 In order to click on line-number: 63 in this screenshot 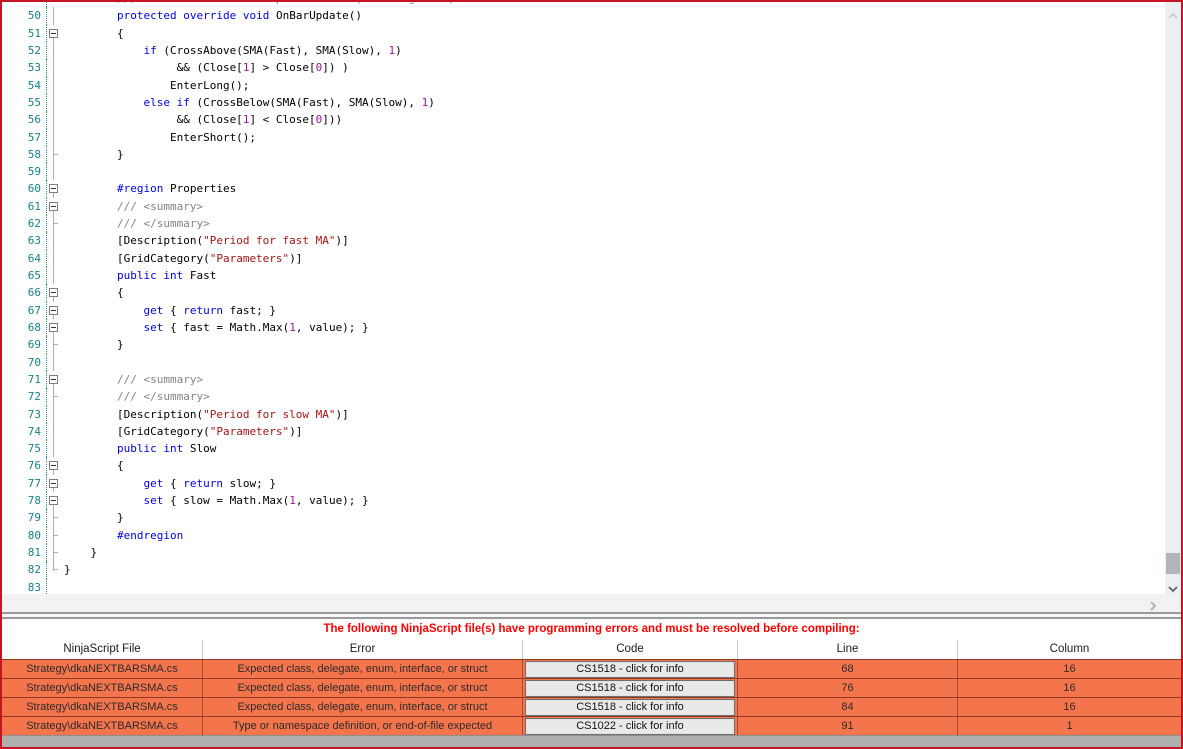, I will do `click(34, 241)`.